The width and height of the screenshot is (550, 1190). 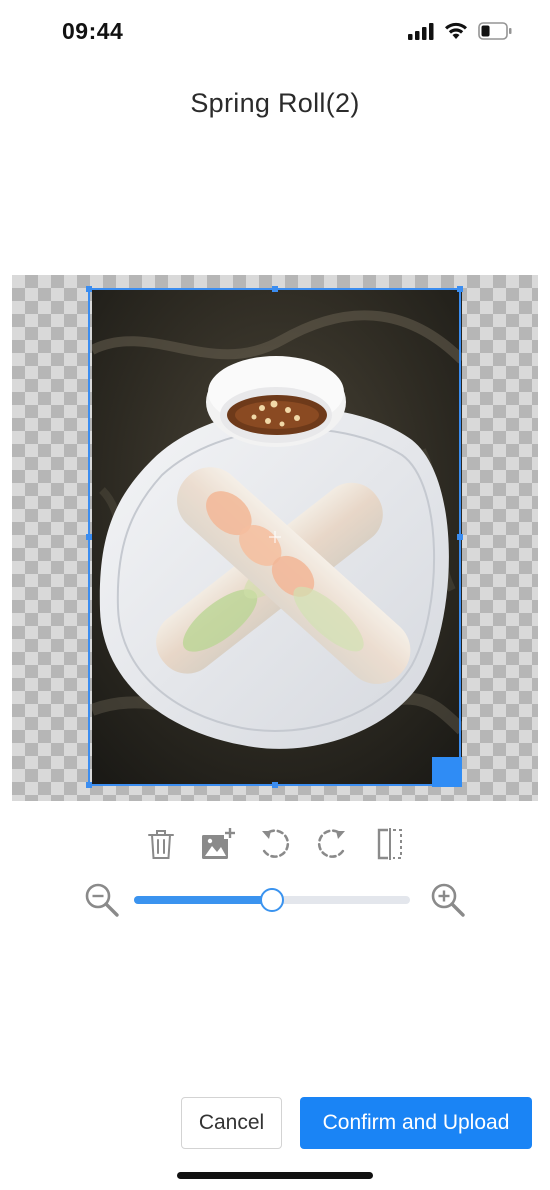 What do you see at coordinates (447, 772) in the screenshot?
I see `crop-resize-handle` at bounding box center [447, 772].